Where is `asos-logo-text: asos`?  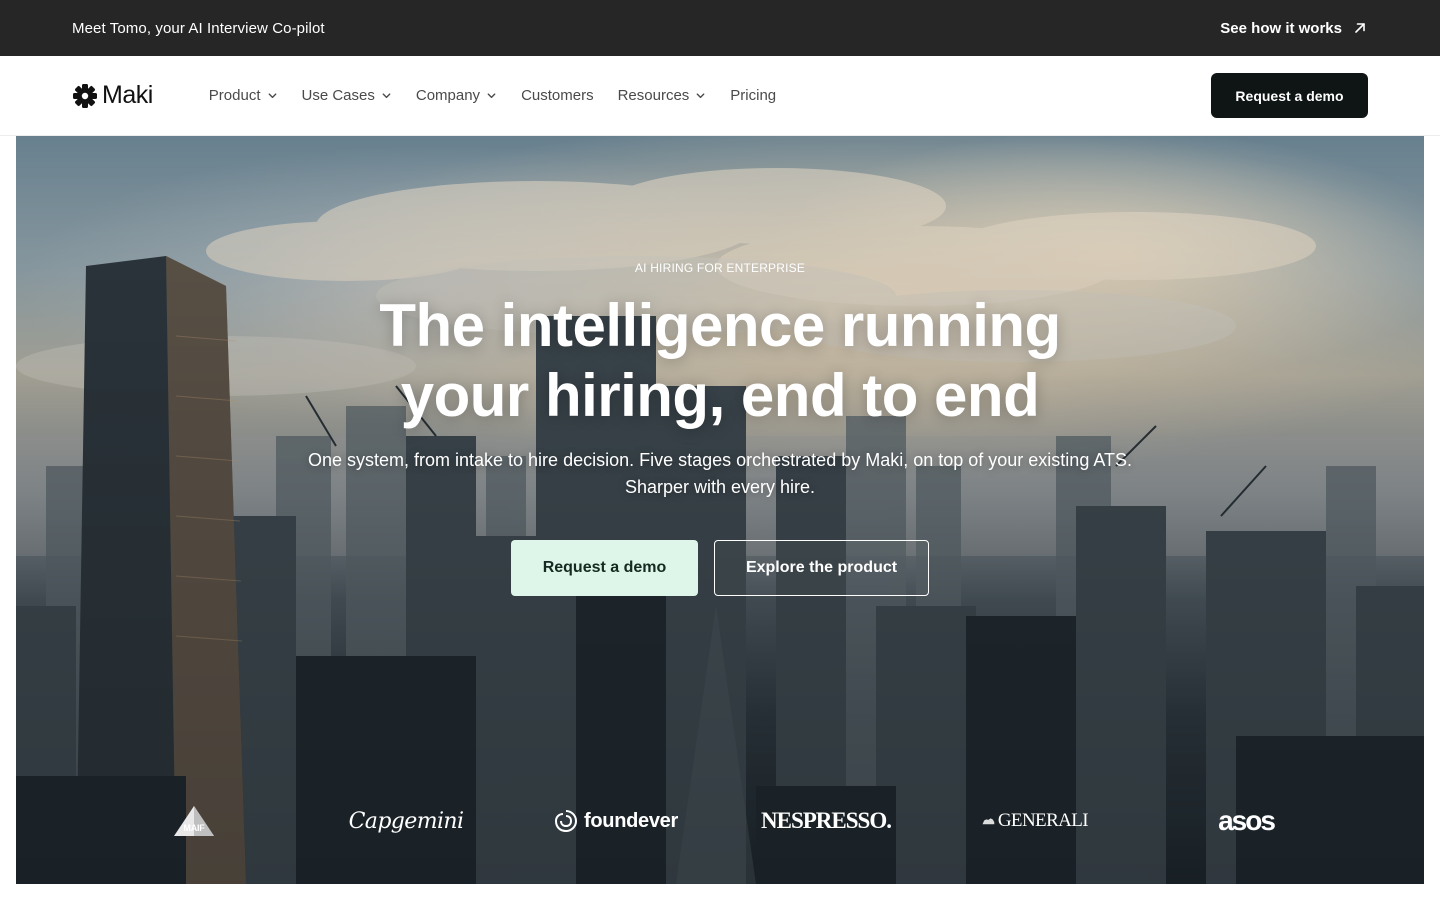 asos-logo-text: asos is located at coordinates (1247, 820).